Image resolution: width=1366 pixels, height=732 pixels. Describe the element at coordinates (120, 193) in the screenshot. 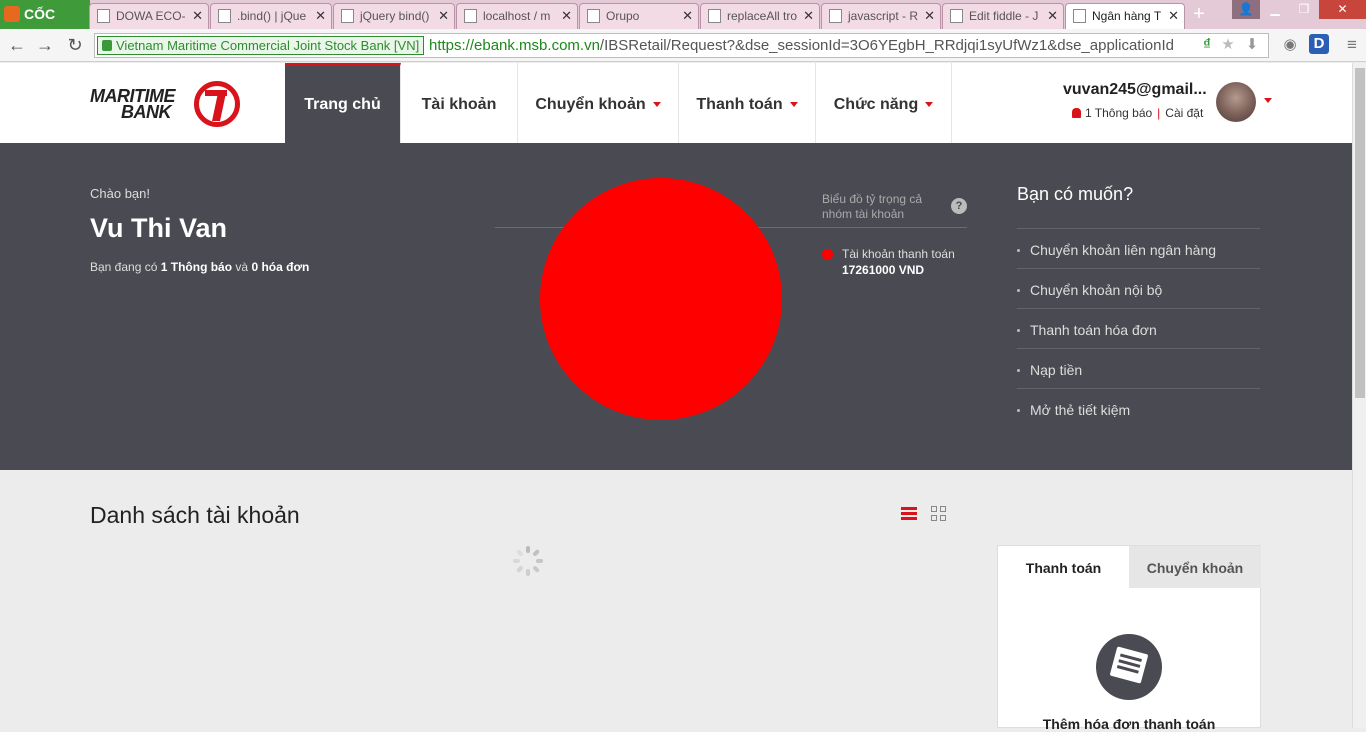

I see `greeting: Chào bạn!` at that location.